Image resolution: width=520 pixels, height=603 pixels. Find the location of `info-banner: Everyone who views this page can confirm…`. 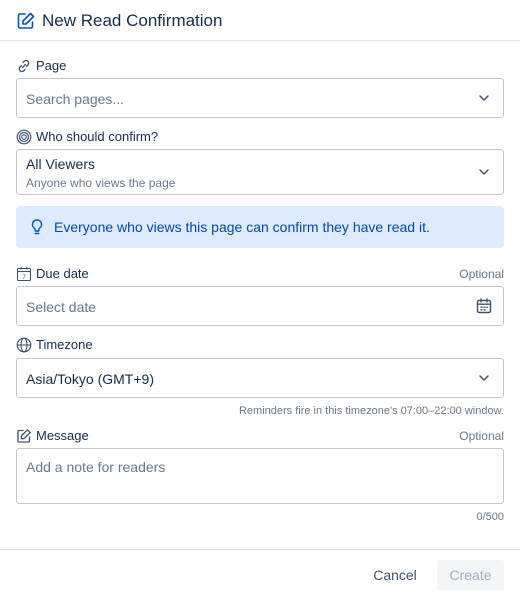

info-banner: Everyone who views this page can confirm… is located at coordinates (260, 227).